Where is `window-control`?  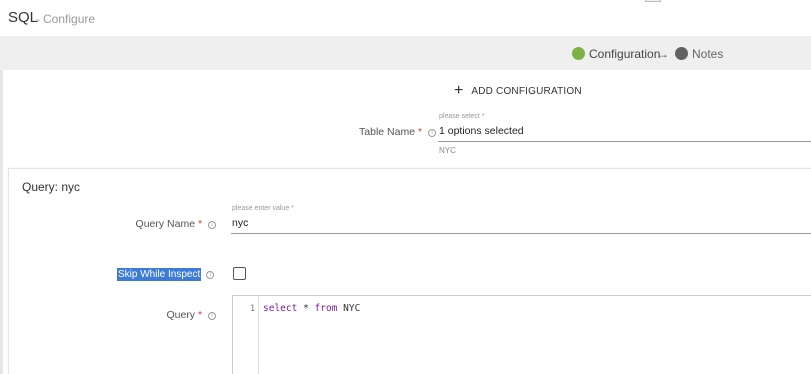 window-control is located at coordinates (653, 1).